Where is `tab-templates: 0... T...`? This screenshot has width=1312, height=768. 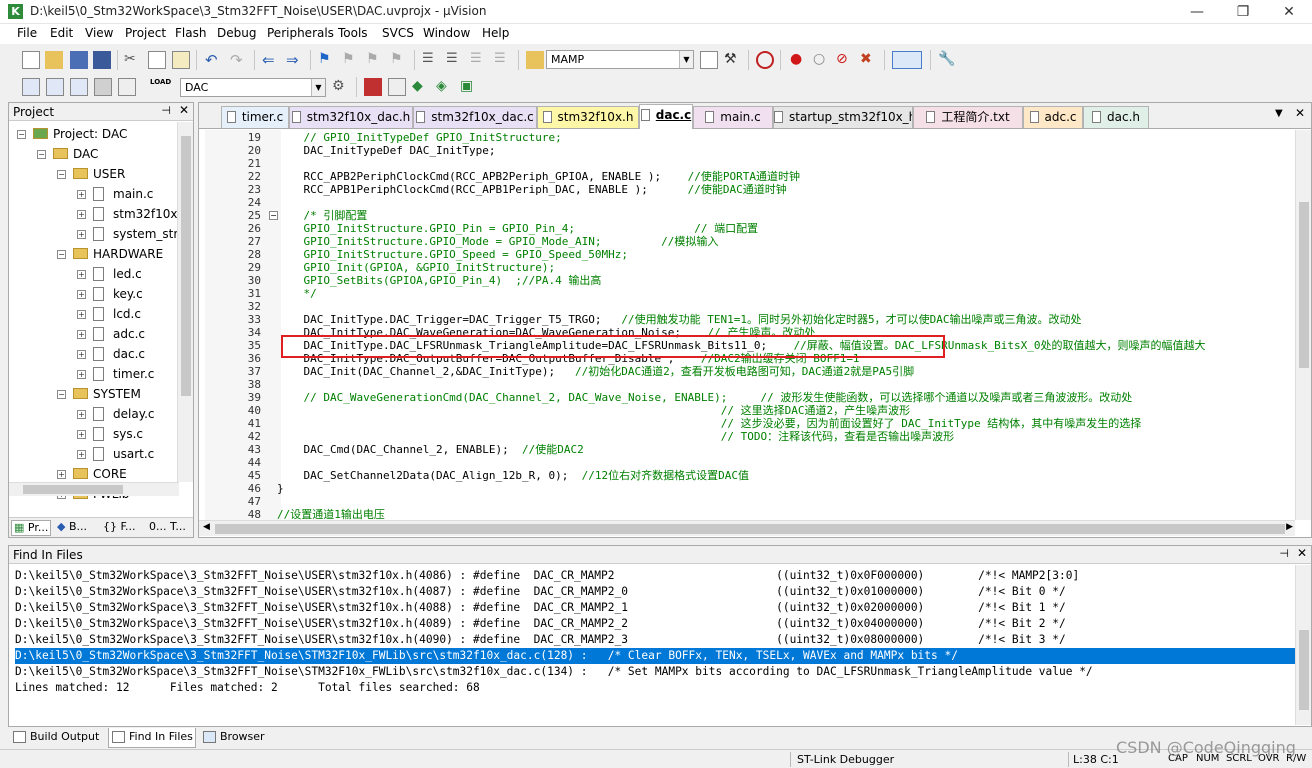 tab-templates: 0... T... is located at coordinates (168, 528).